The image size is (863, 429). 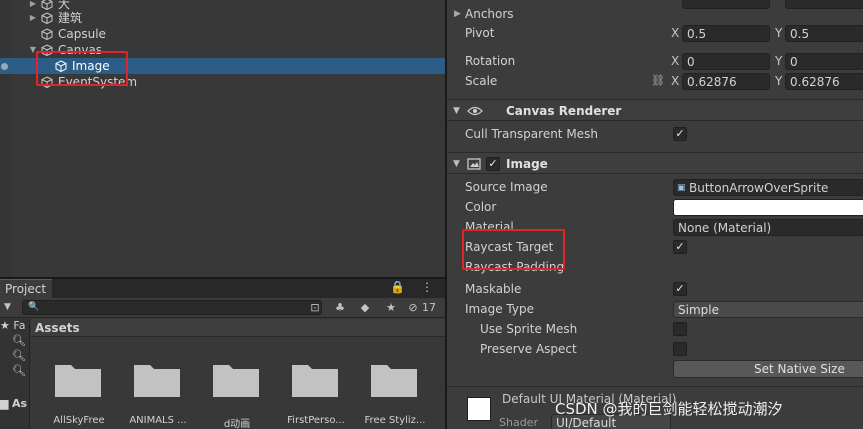 I want to click on scale-row: Scale ⛓ X 0.62876 Y 0.62876, so click(x=655, y=81).